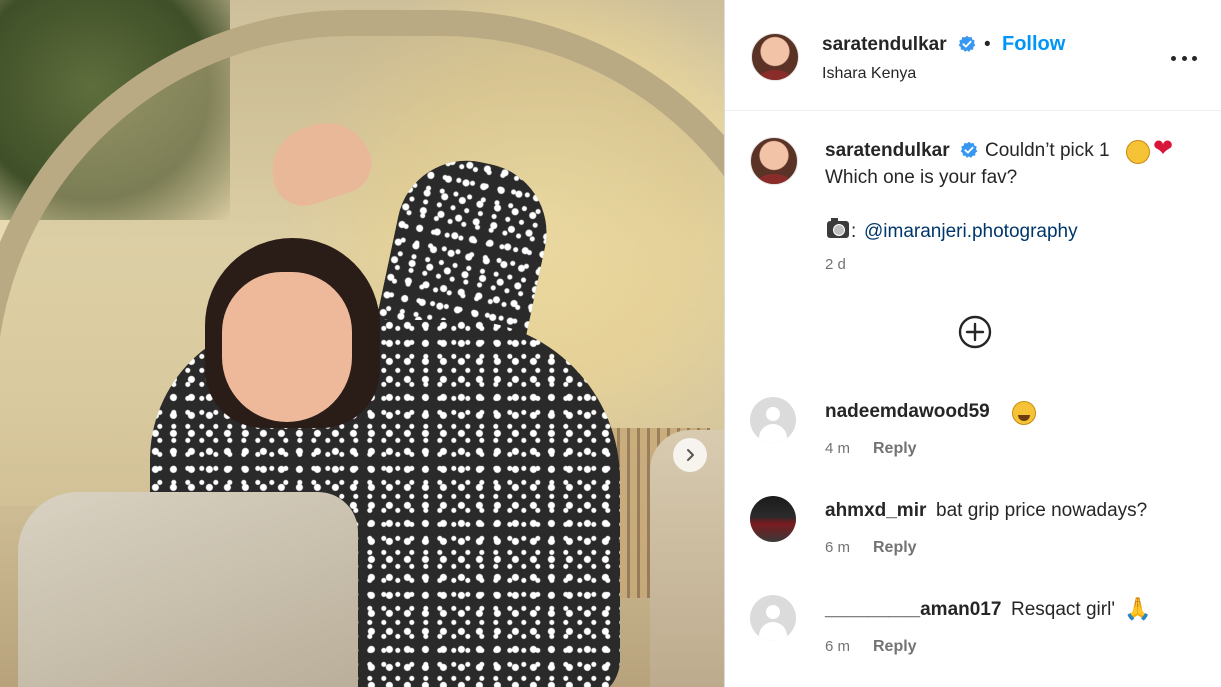  I want to click on caption-text-line2: Which one is your fav?, so click(921, 177).